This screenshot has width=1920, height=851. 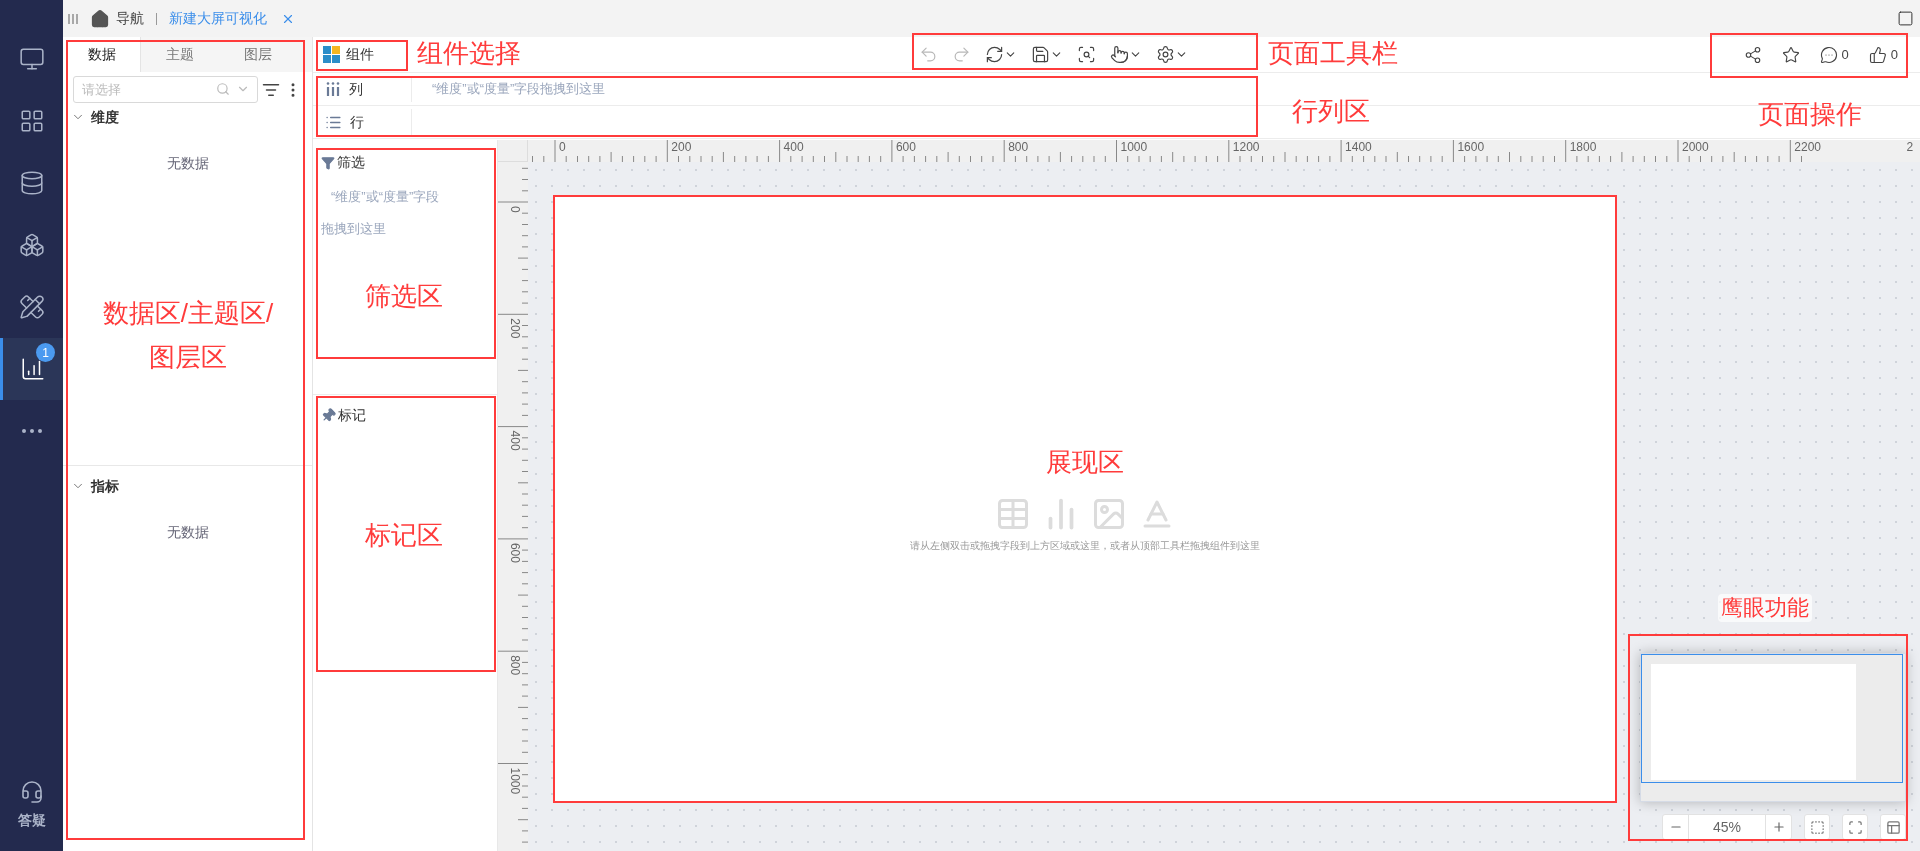 I want to click on annotation-label: 组件选择, so click(x=469, y=53).